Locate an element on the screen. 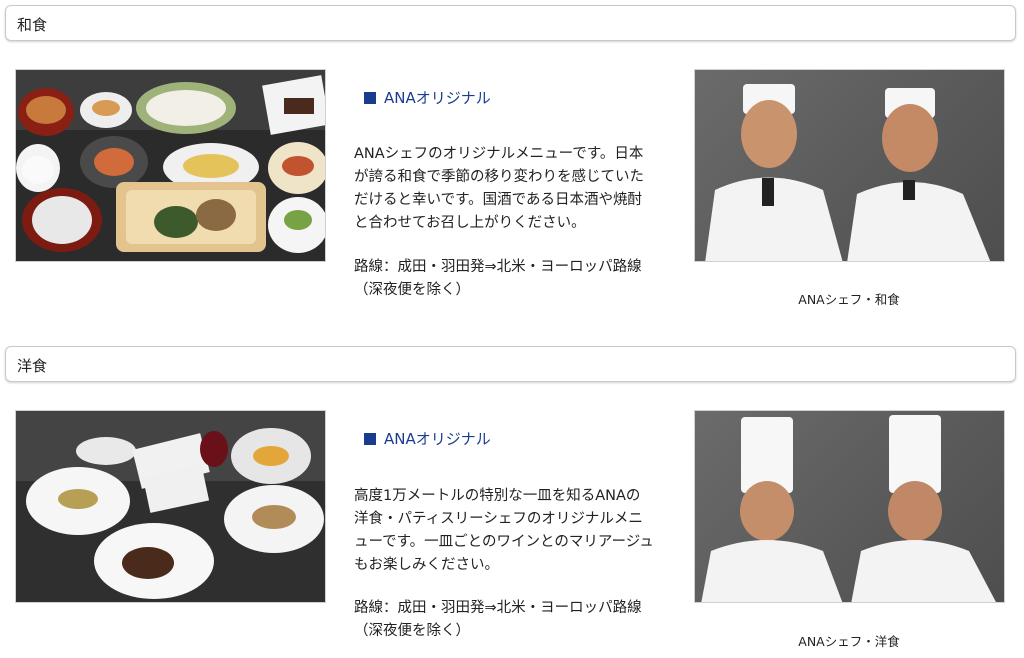 The width and height of the screenshot is (1024, 658). chef-caption: ANAシェフ・洋食 is located at coordinates (849, 641).